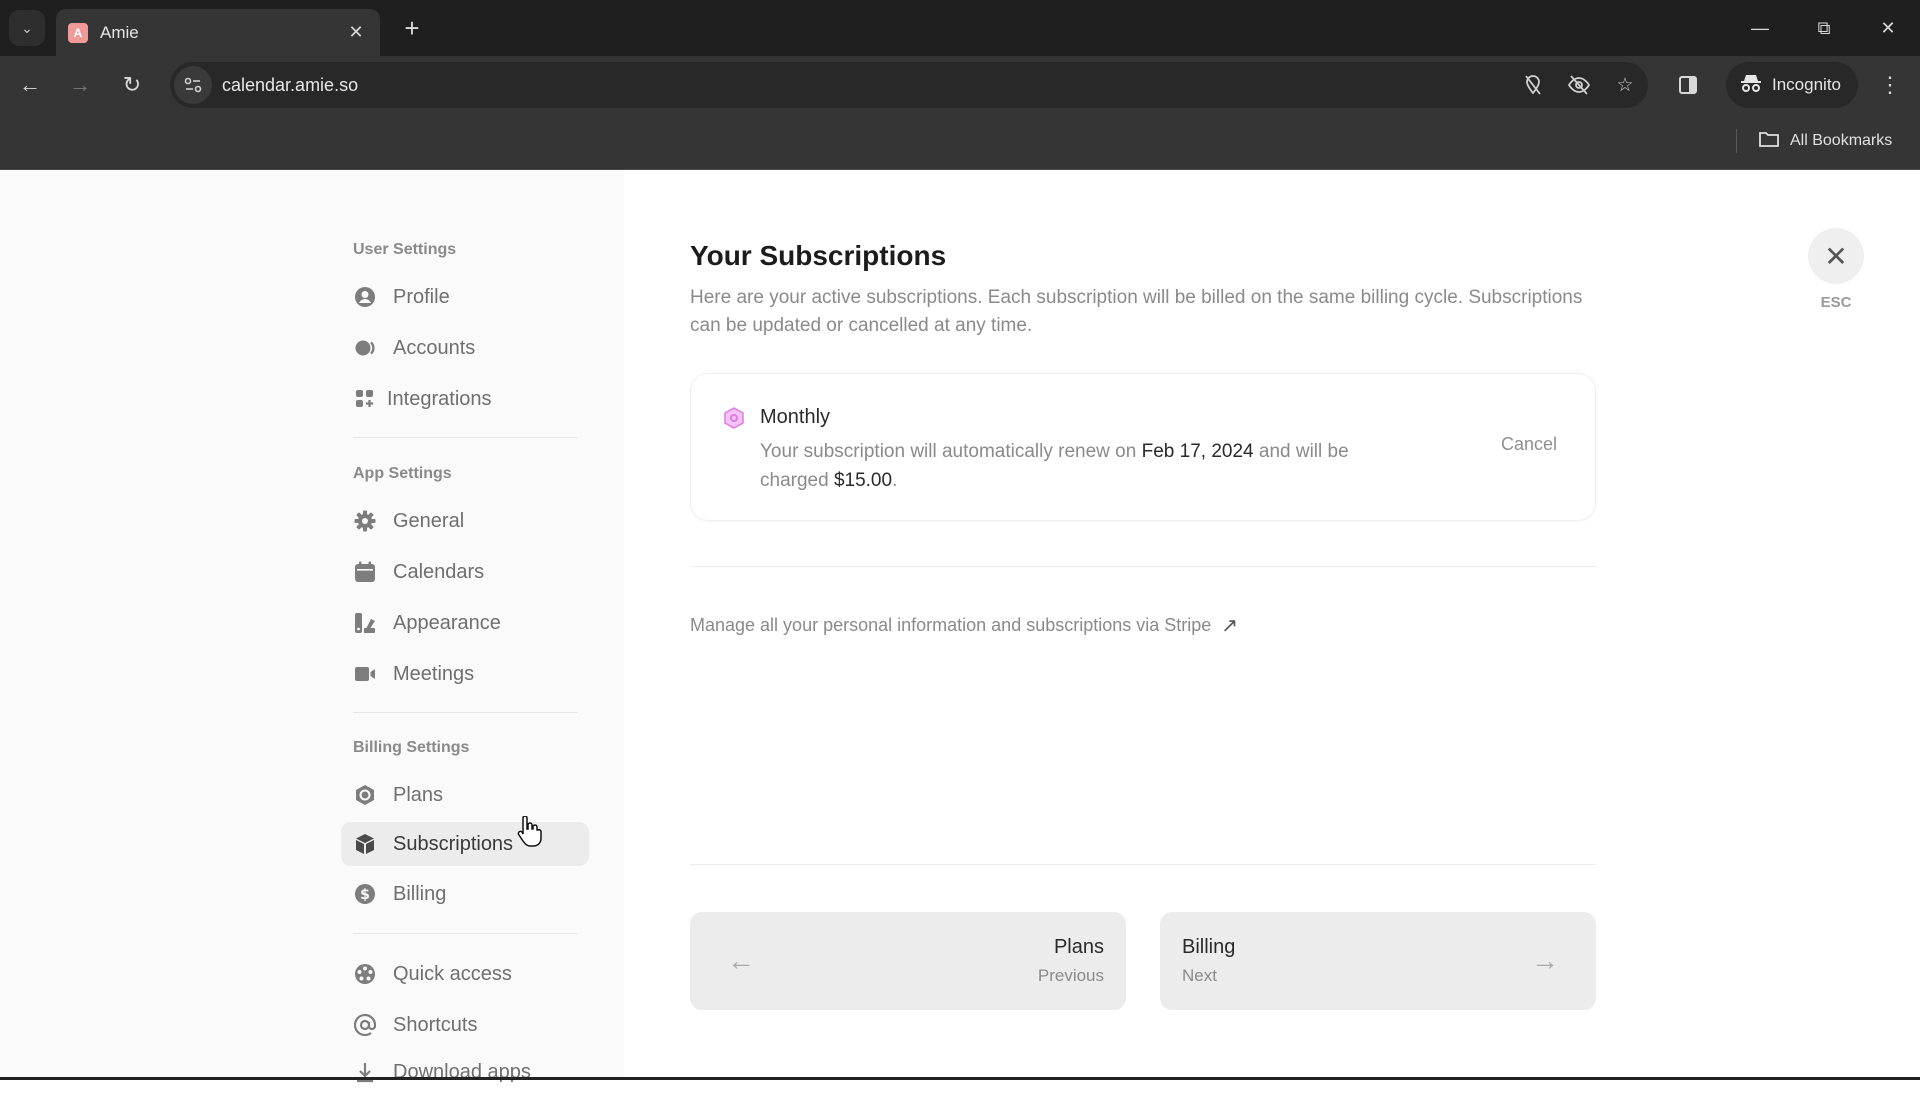 The height and width of the screenshot is (1094, 1920). Describe the element at coordinates (447, 622) in the screenshot. I see `sidebar-item-label: Appearance` at that location.